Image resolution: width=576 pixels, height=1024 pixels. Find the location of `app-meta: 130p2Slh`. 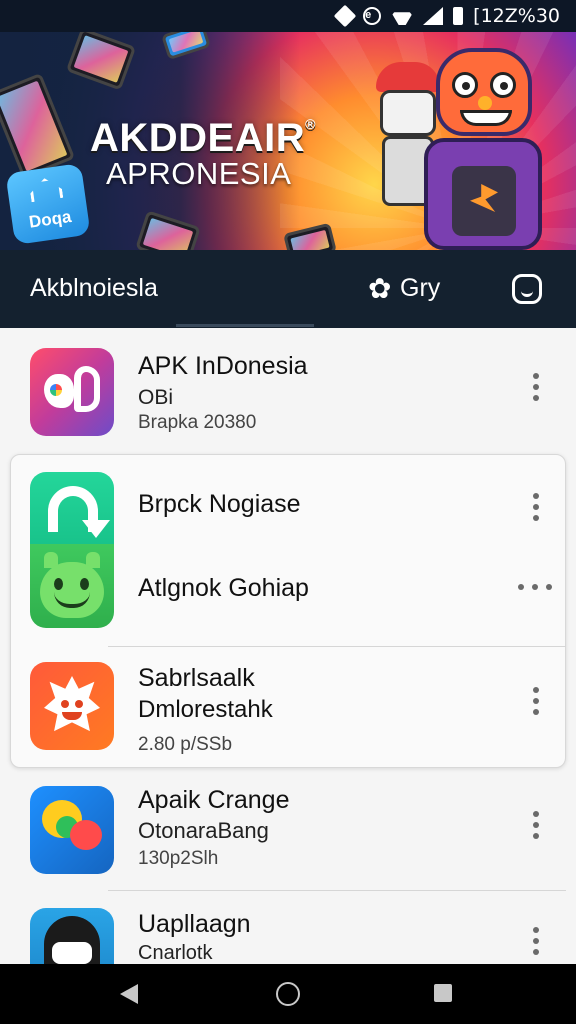

app-meta: 130p2Slh is located at coordinates (178, 858).